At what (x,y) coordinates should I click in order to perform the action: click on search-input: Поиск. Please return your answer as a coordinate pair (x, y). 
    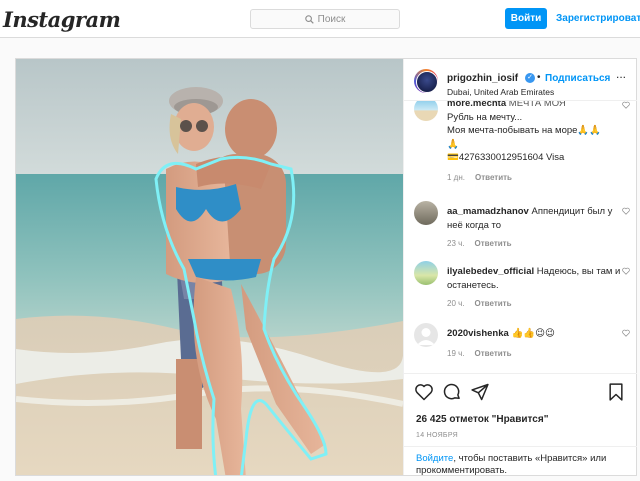
    Looking at the image, I should click on (325, 19).